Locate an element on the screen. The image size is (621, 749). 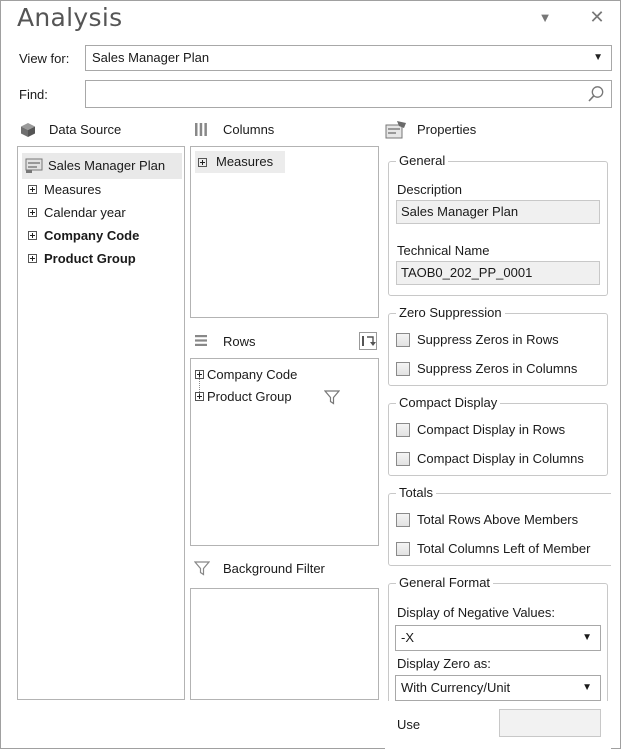
view-for-dropdown: Sales Manager Plan ▼ is located at coordinates (348, 58).